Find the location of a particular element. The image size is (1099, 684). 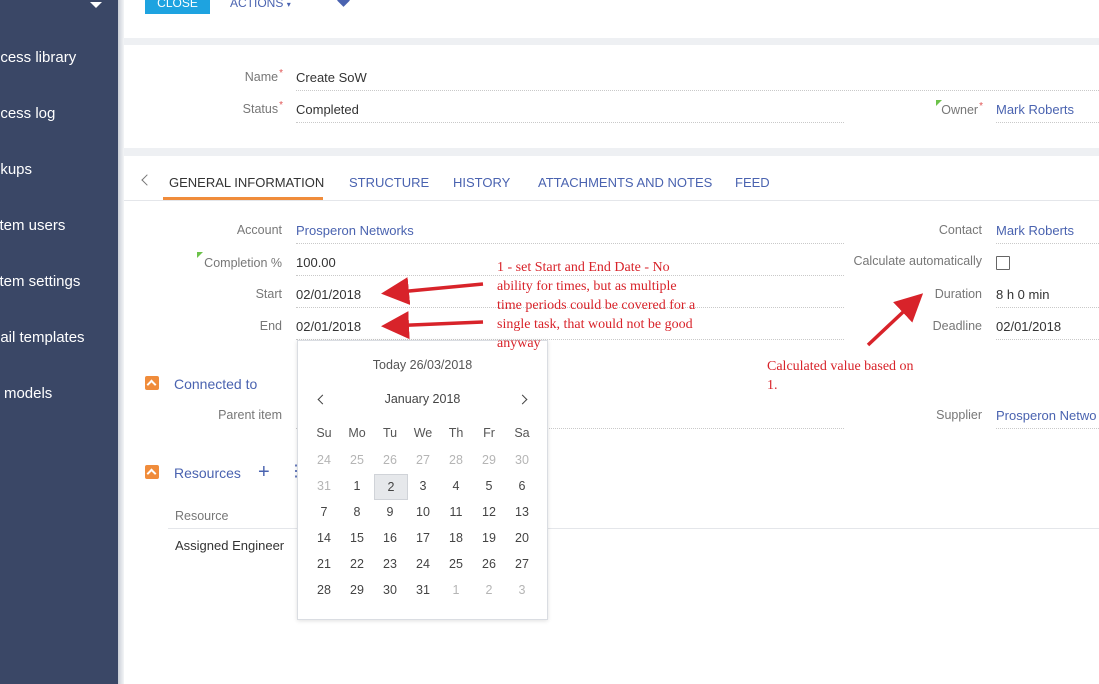

arrow-to-end is located at coordinates (432, 325).